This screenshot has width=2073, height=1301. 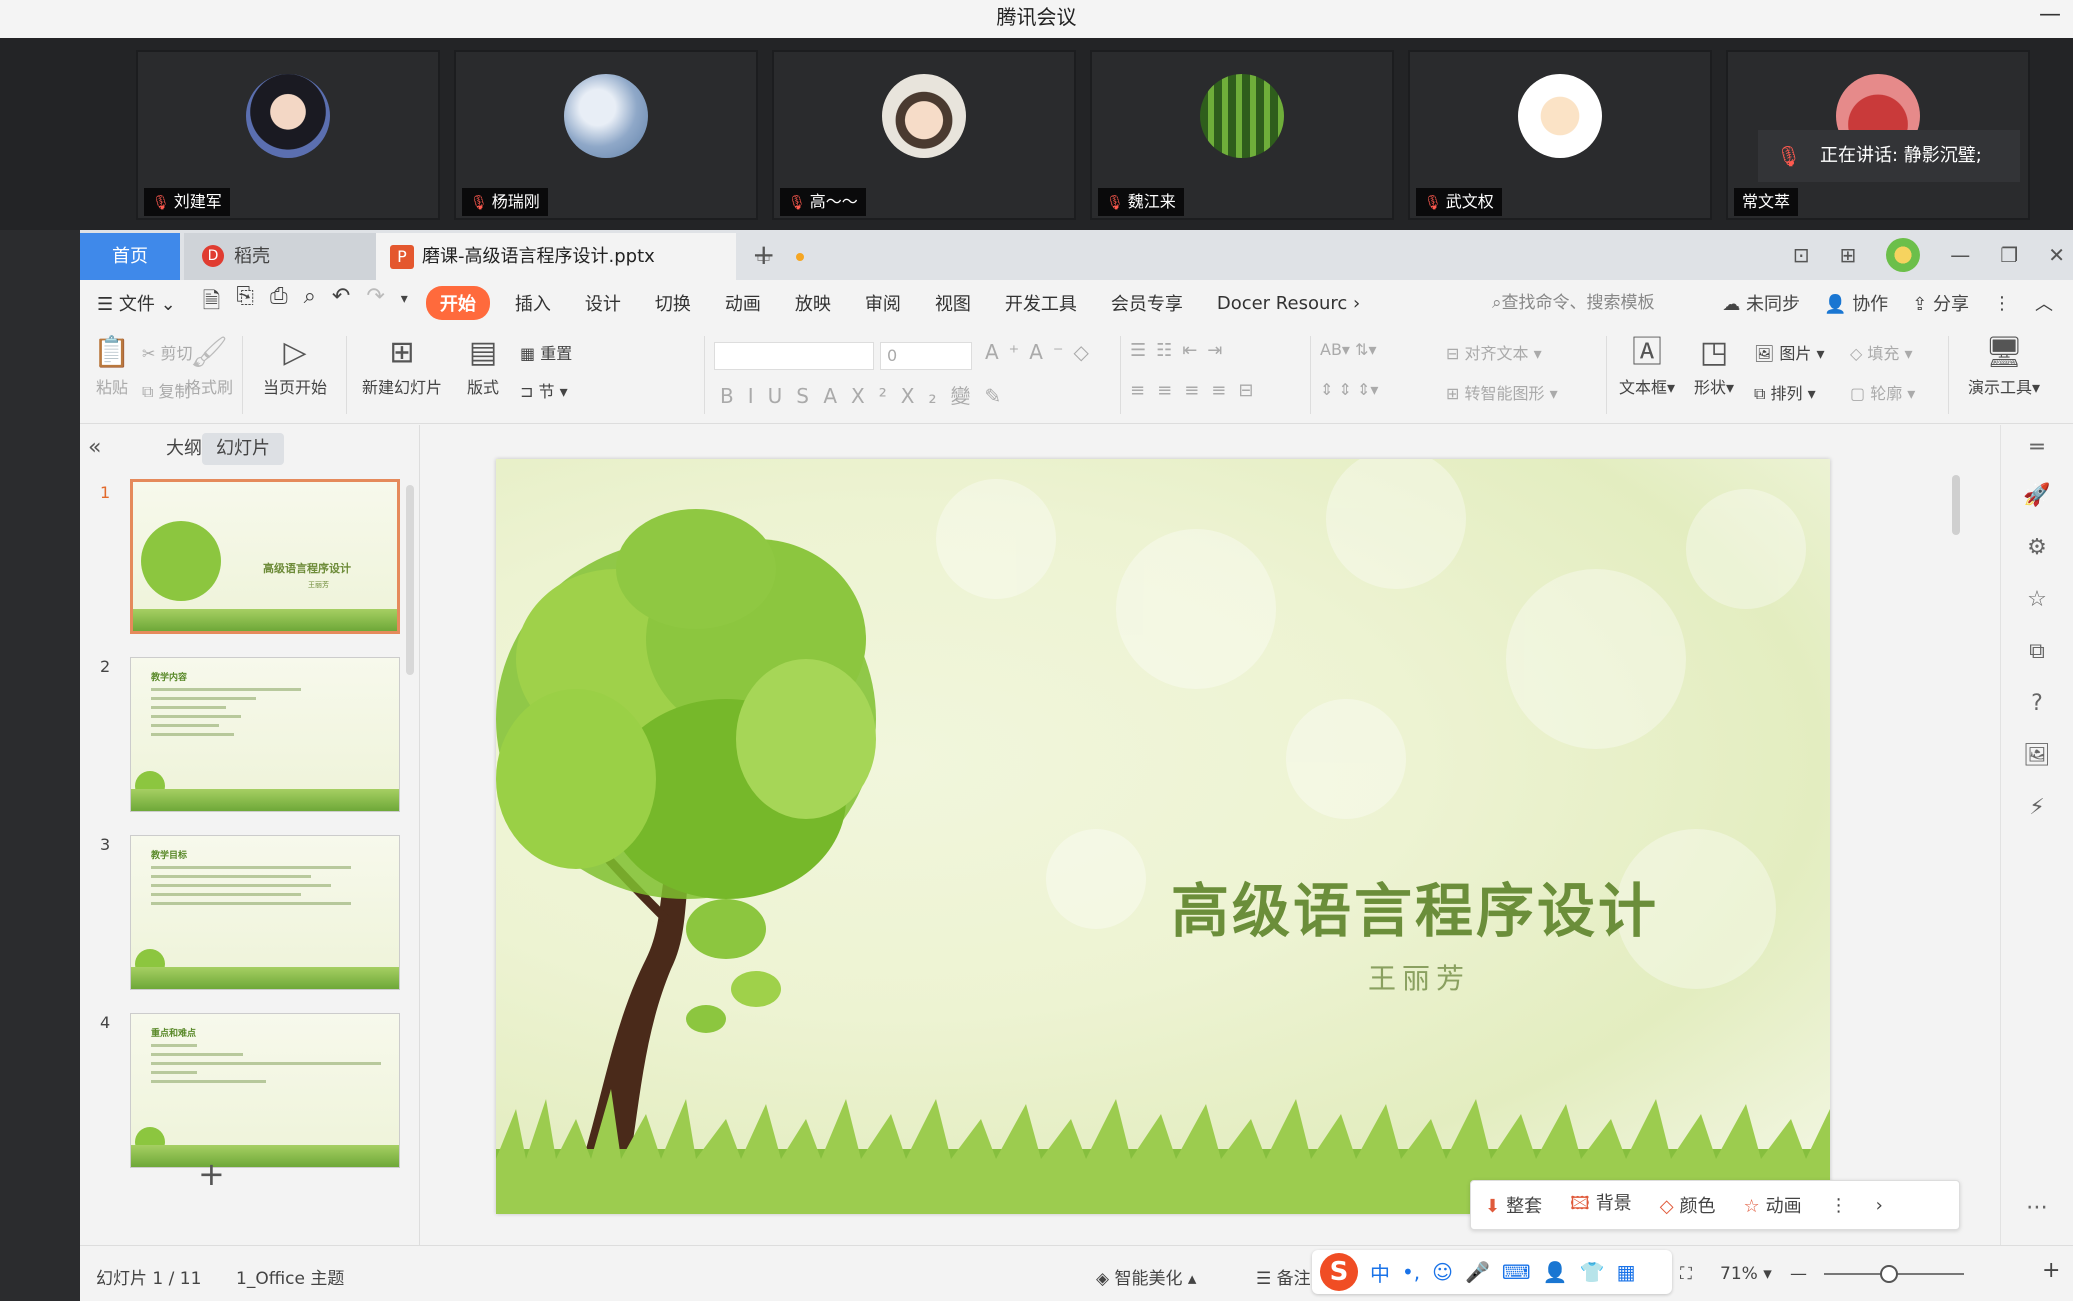 What do you see at coordinates (375, 303) in the screenshot?
I see `redo-icon: ↷` at bounding box center [375, 303].